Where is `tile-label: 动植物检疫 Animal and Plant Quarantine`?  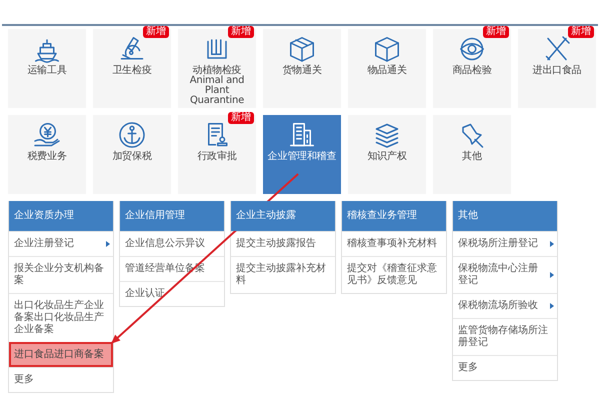
tile-label: 动植物检疫 Animal and Plant Quarantine is located at coordinates (217, 86).